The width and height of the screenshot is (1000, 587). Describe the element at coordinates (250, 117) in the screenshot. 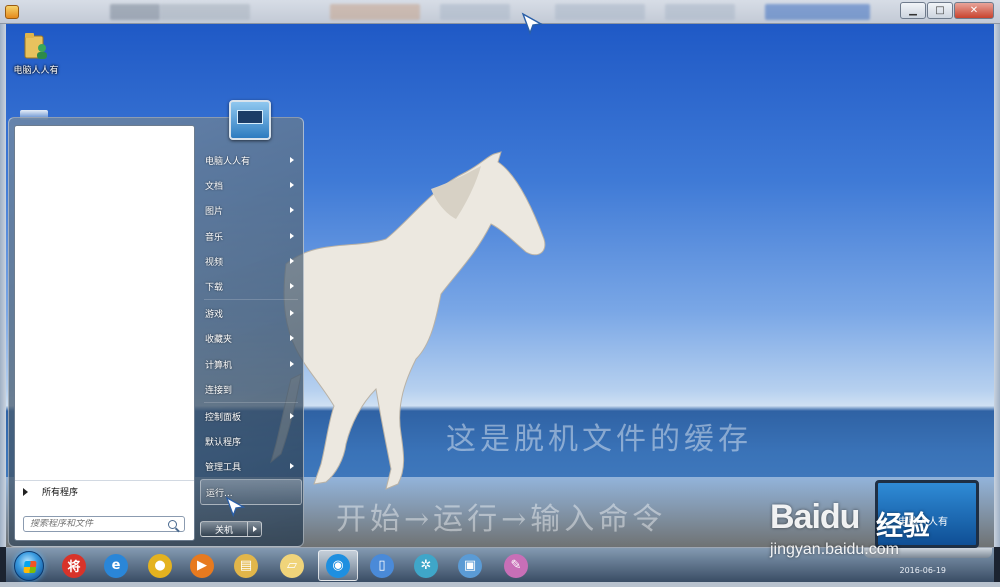

I see `user-picture-icon` at that location.